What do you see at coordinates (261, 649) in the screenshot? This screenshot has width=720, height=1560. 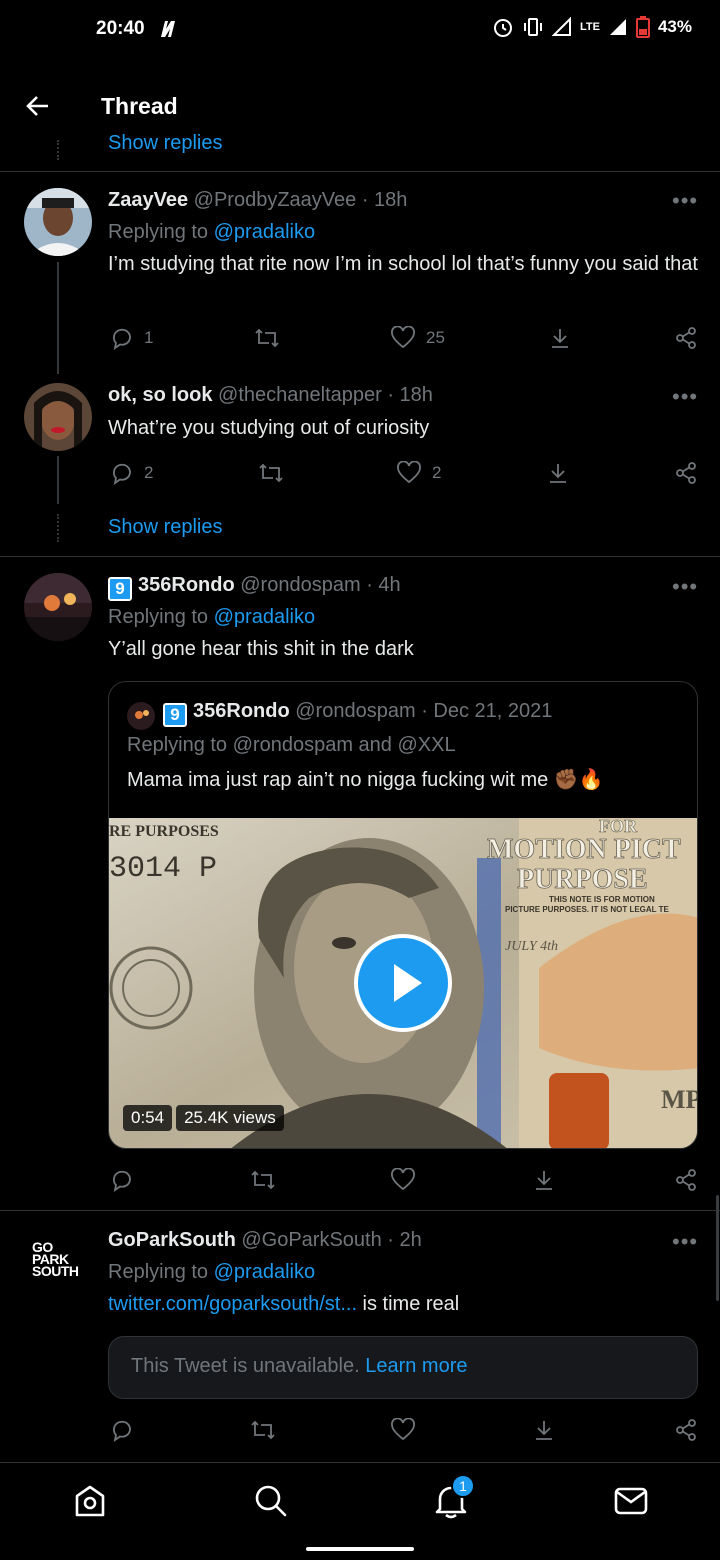 I see `tweet-text: Y’all gone hear this shit in the dark` at bounding box center [261, 649].